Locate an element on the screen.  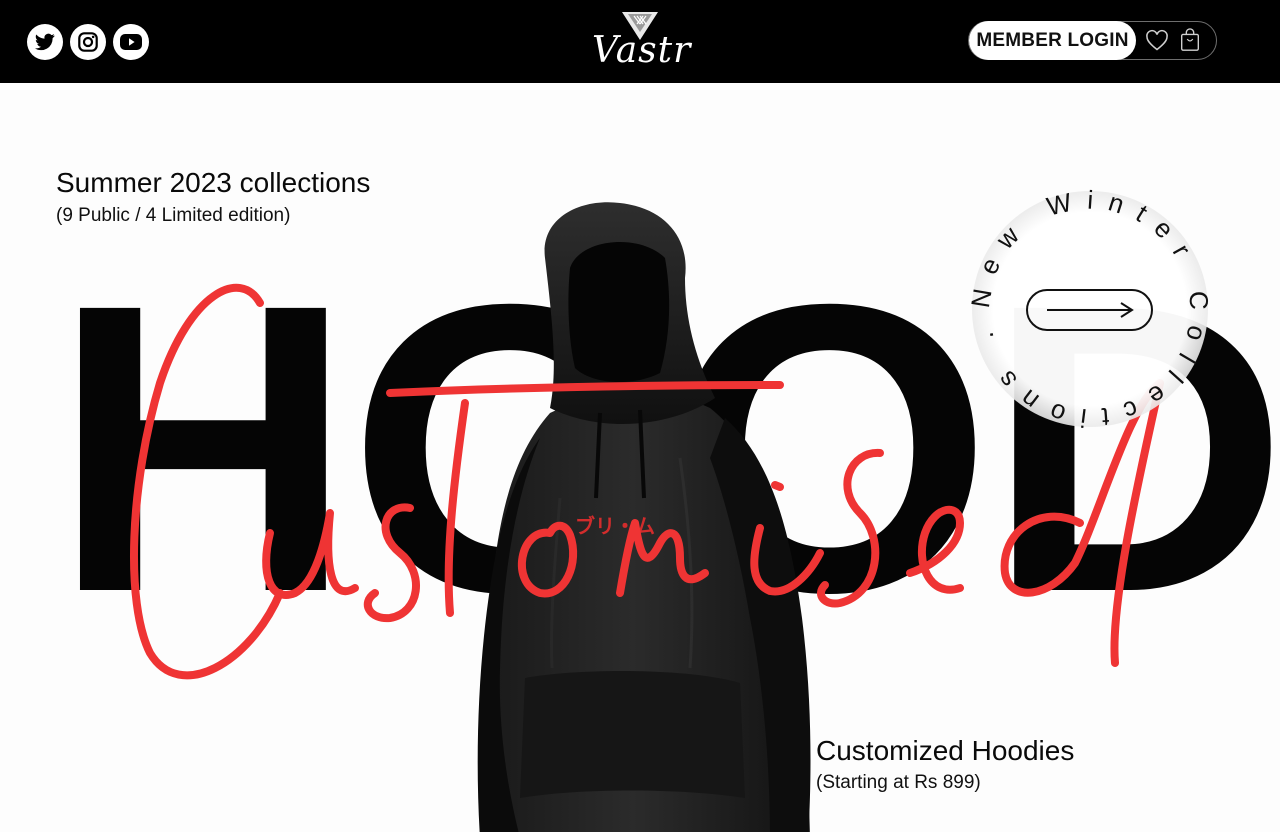
product-price: (Starting at Rs 899) is located at coordinates (898, 782).